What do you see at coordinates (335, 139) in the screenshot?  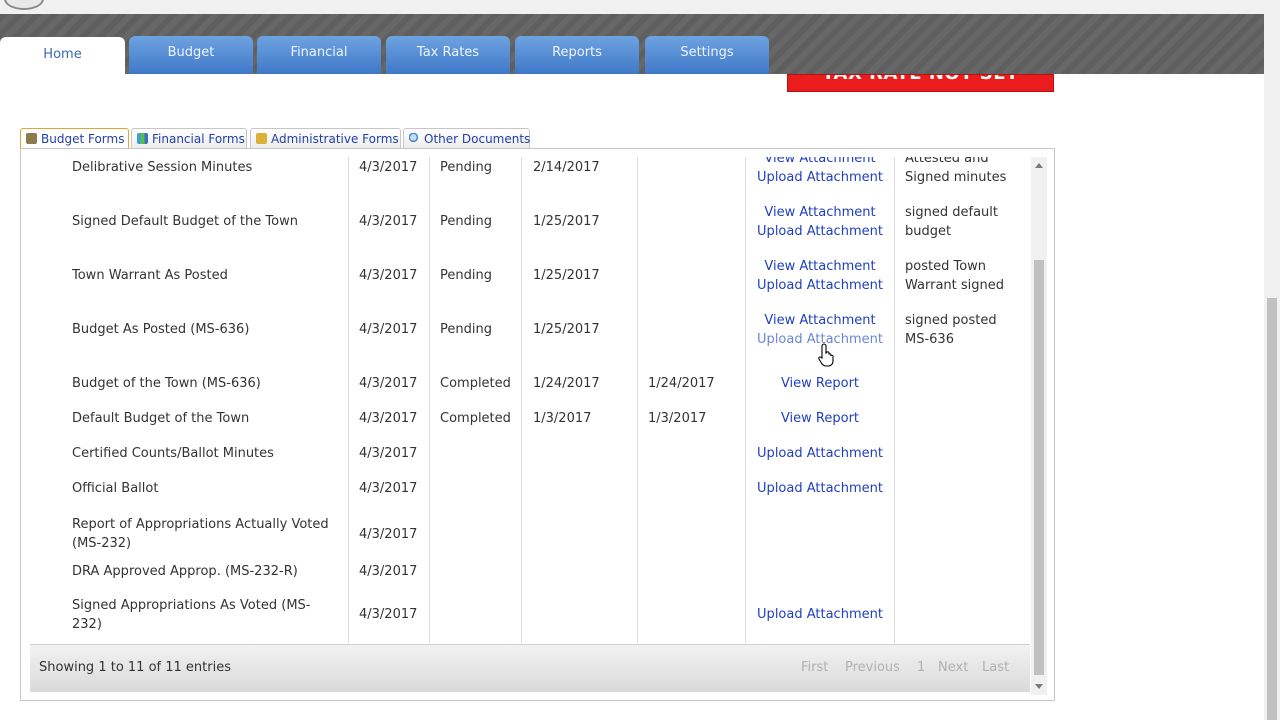 I see `subtab-label: Administrative Forms` at bounding box center [335, 139].